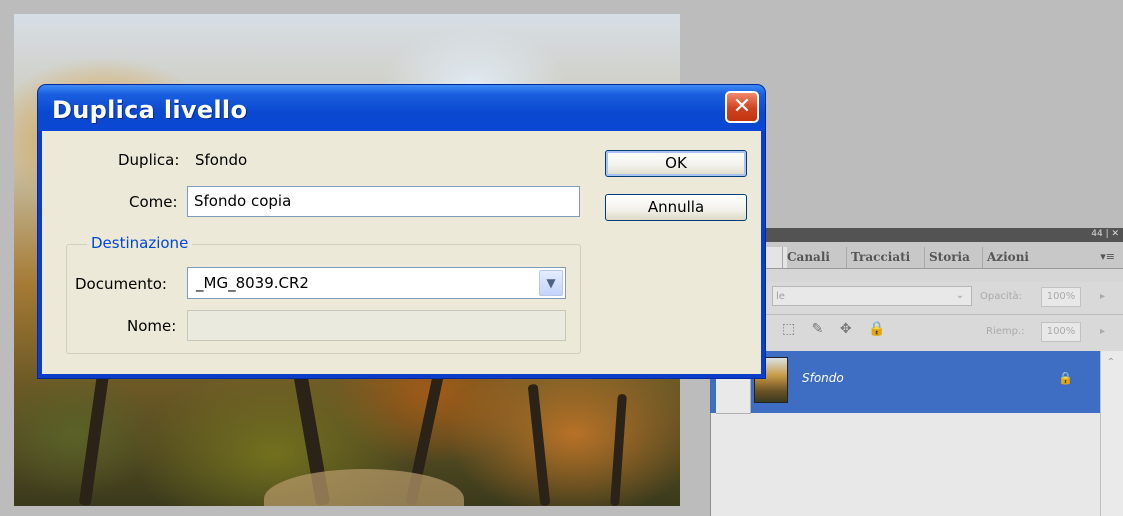 This screenshot has height=516, width=1123. What do you see at coordinates (551, 283) in the screenshot?
I see `chevron-down-icon: ▼` at bounding box center [551, 283].